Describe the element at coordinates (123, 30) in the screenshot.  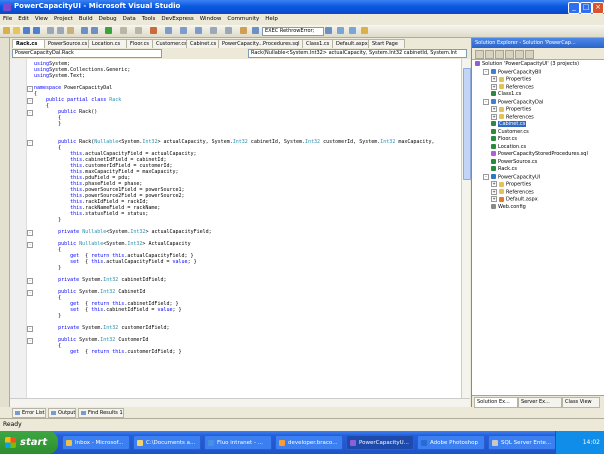
I see `config-dropdown-icon` at that location.